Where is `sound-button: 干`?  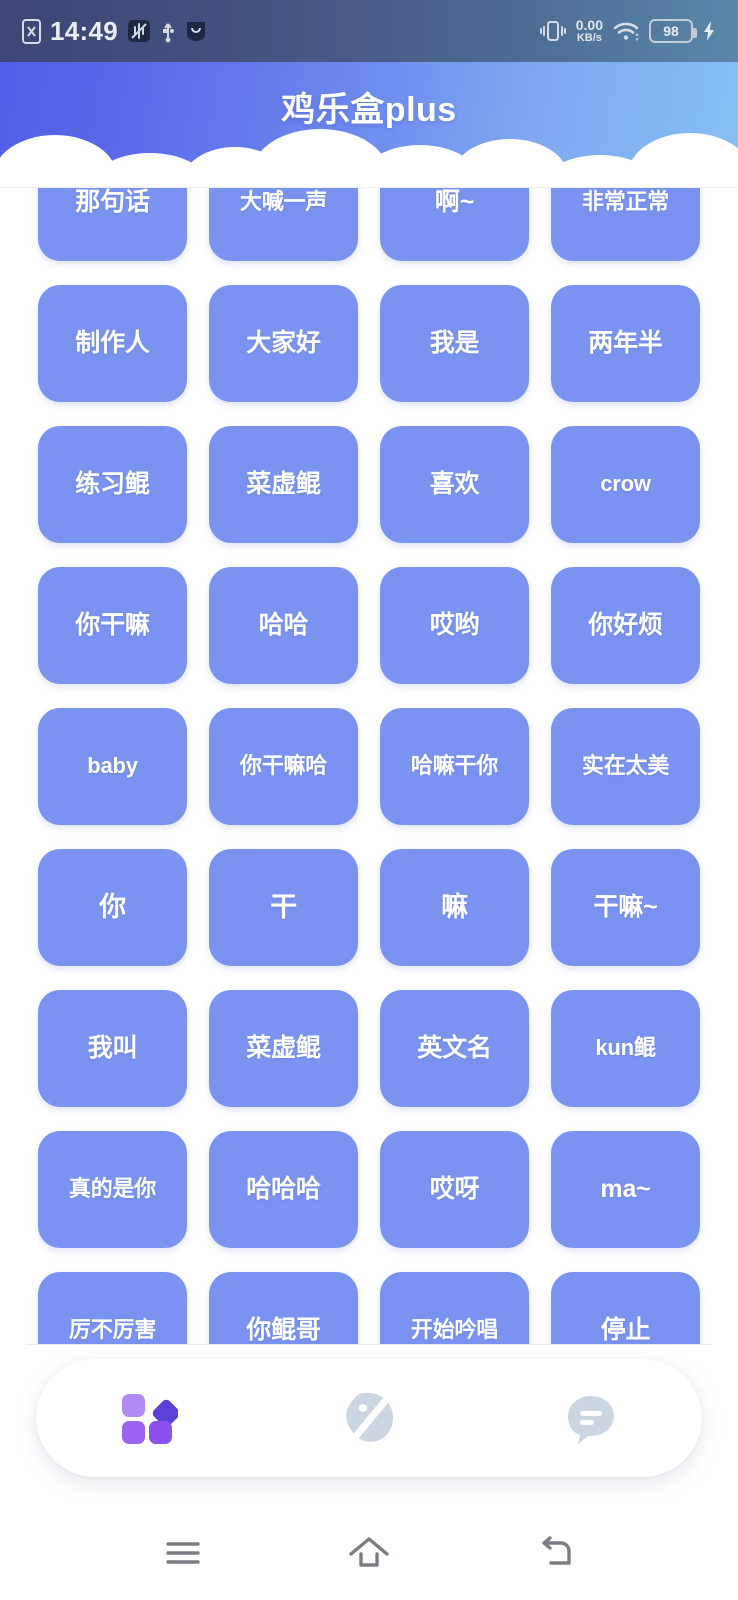
sound-button: 干 is located at coordinates (283, 907).